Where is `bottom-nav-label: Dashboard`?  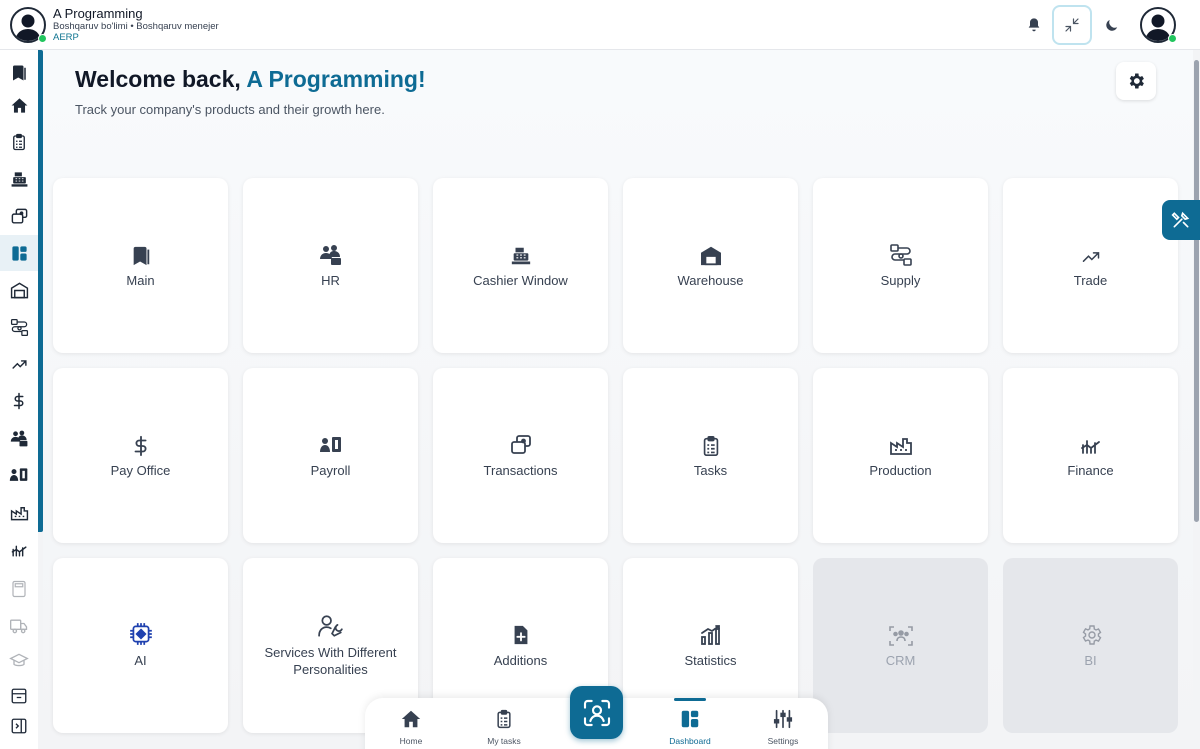
bottom-nav-label: Dashboard is located at coordinates (690, 741).